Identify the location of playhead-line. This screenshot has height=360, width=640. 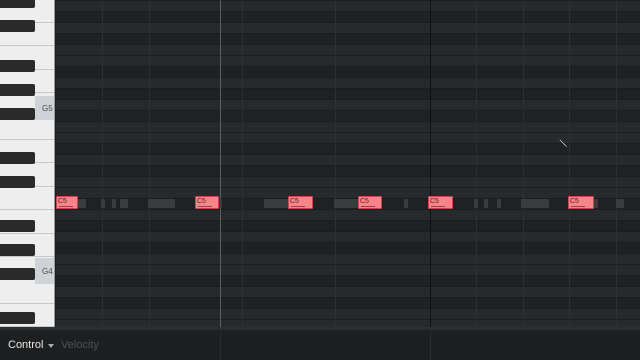
(220, 163).